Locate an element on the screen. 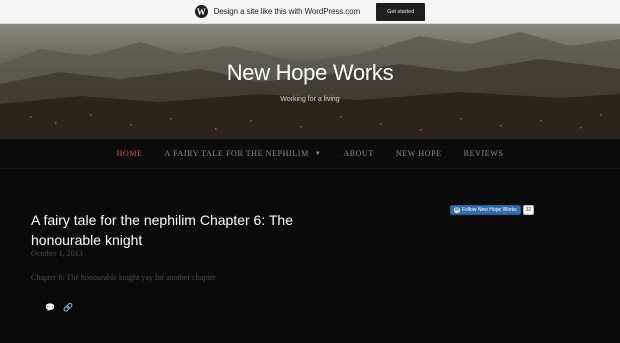 Image resolution: width=620 pixels, height=343 pixels. nav-item-label: REVIEWS is located at coordinates (483, 153).